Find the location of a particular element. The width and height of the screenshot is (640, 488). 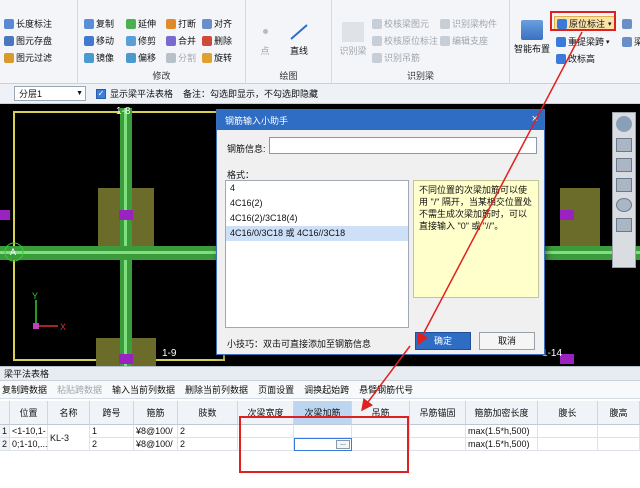

cantilever-code-button: 悬臂钢筋代号 is located at coordinates (386, 389).